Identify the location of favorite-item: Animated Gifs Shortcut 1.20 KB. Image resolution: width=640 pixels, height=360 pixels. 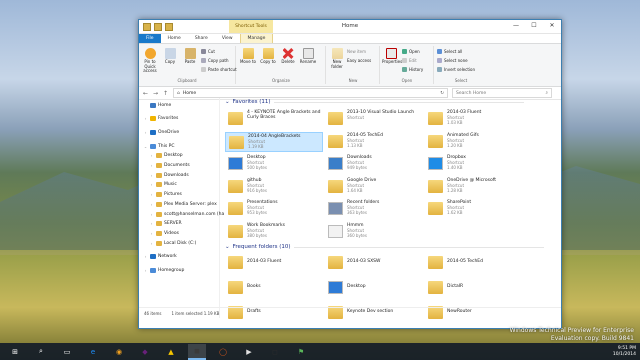
(474, 142).